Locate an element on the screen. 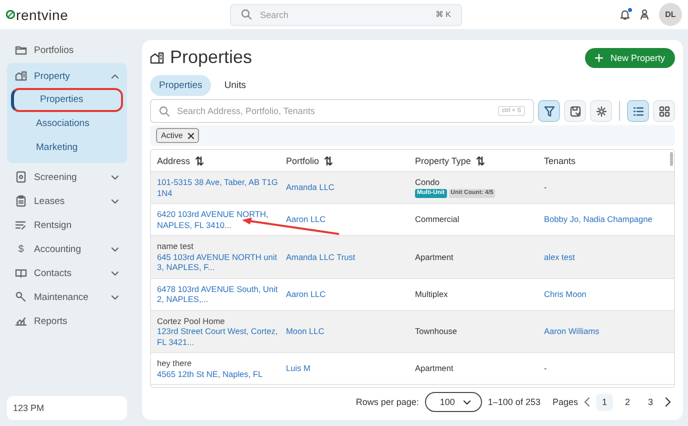  table-row: hey there 4565 12th St NE, Naples, FL Luis M Apartment - is located at coordinates (412, 369).